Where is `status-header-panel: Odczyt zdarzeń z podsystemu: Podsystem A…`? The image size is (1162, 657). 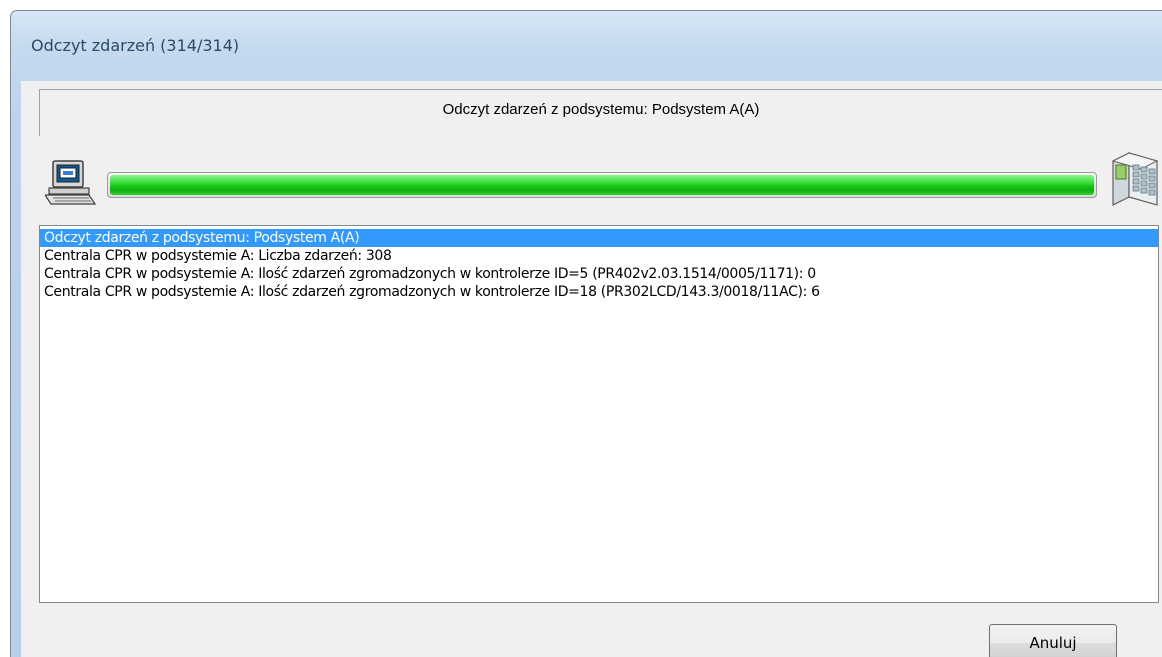 status-header-panel: Odczyt zdarzeń z podsystemu: Podsystem A… is located at coordinates (600, 112).